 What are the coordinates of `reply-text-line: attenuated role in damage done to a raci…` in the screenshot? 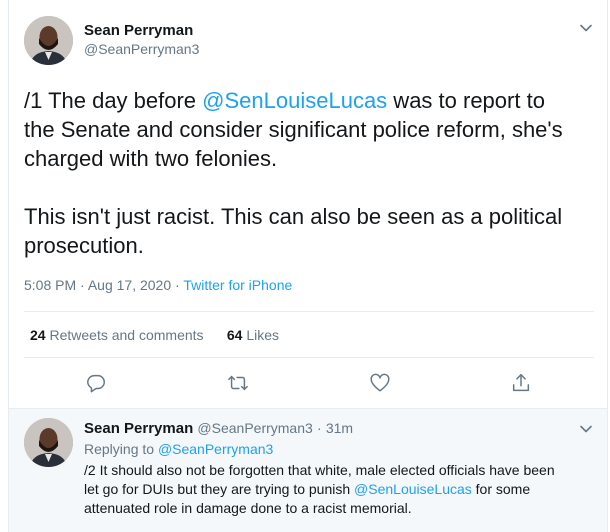 It's located at (248, 508).